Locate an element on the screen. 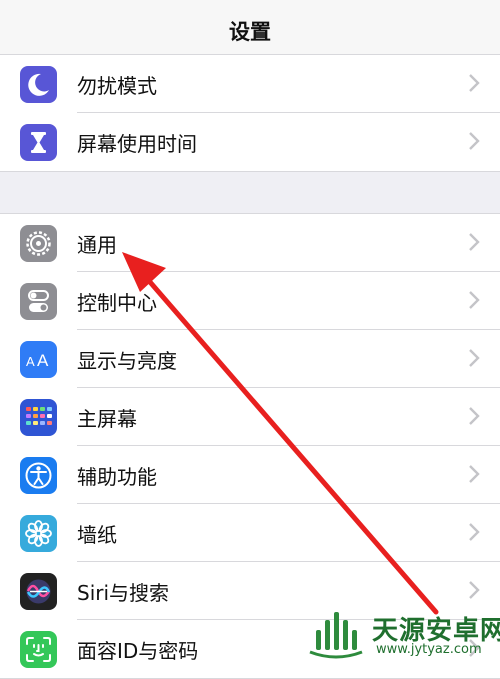 The image size is (500, 679). settings-row-label: 屏幕使用时间 is located at coordinates (137, 144).